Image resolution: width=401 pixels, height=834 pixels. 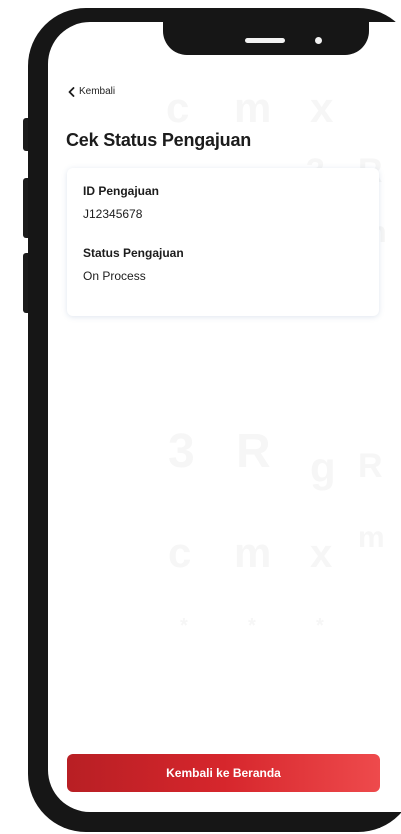 I want to click on svg-text: 3, so click(x=181, y=451).